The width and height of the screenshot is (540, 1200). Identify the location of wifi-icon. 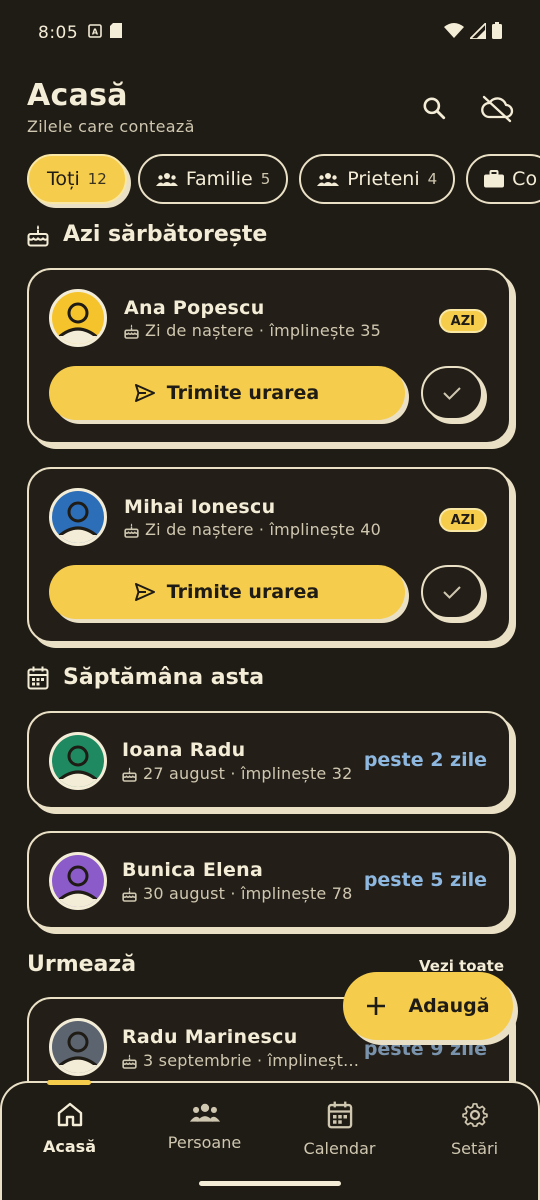
(454, 33).